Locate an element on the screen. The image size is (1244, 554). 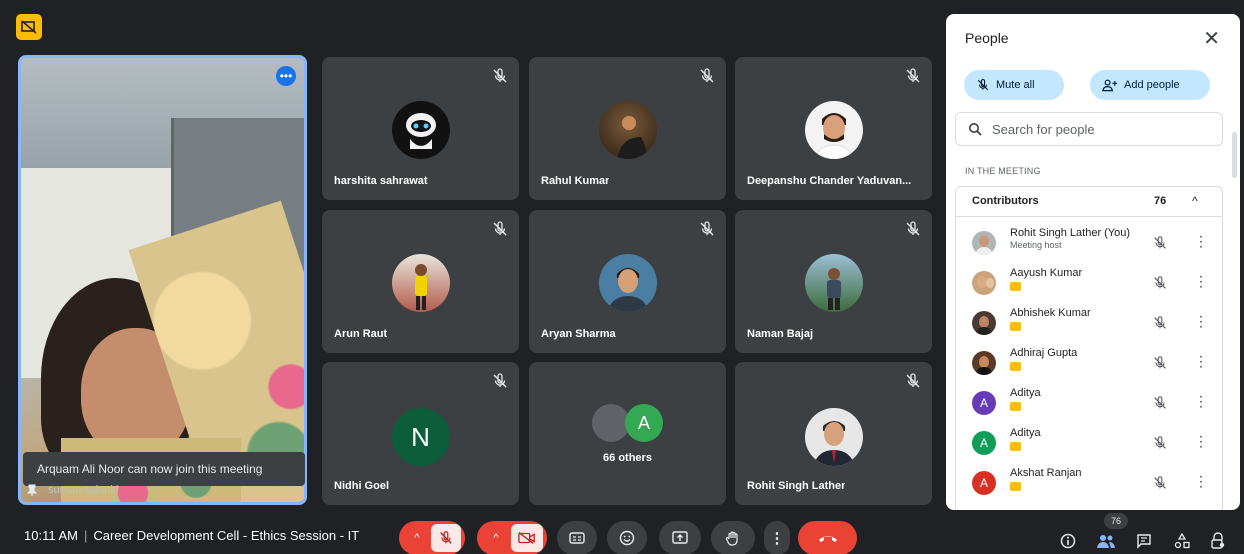
panel-title: People is located at coordinates (987, 38).